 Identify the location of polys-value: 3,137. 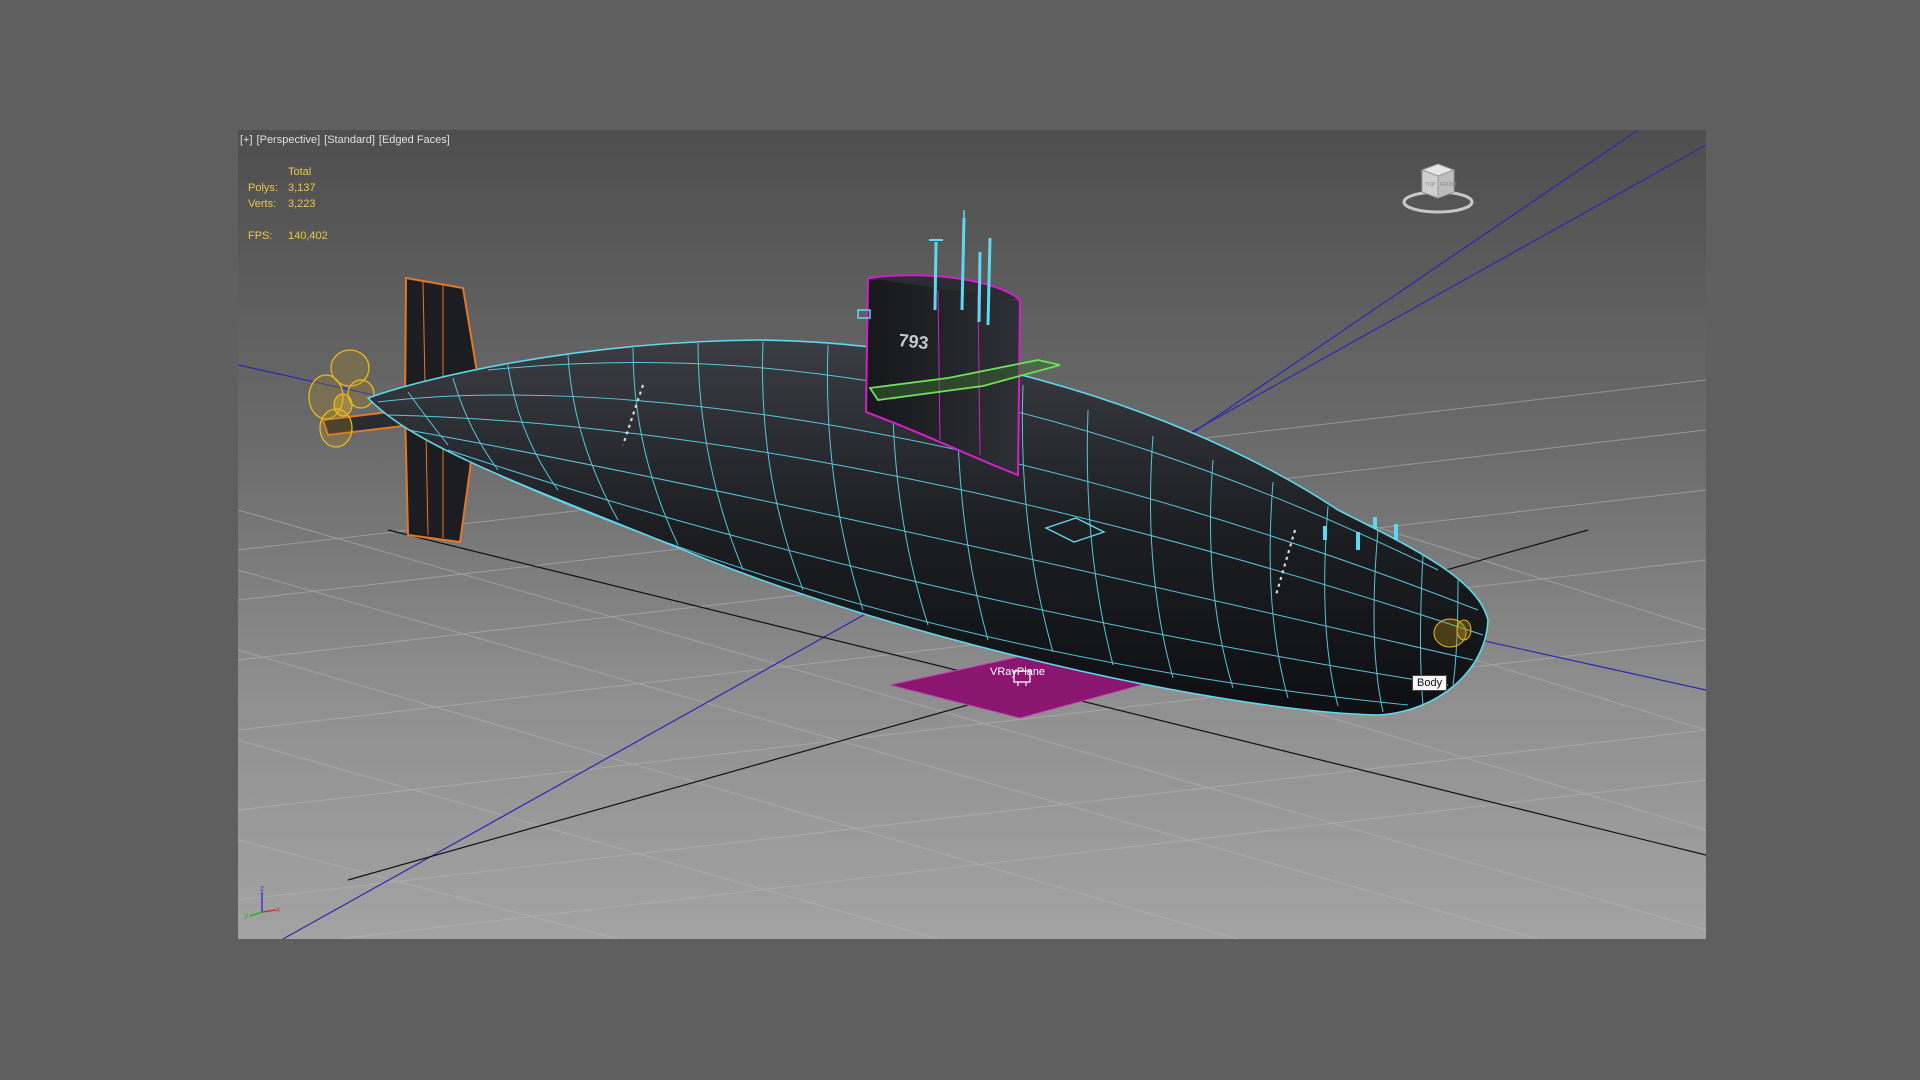
(302, 188).